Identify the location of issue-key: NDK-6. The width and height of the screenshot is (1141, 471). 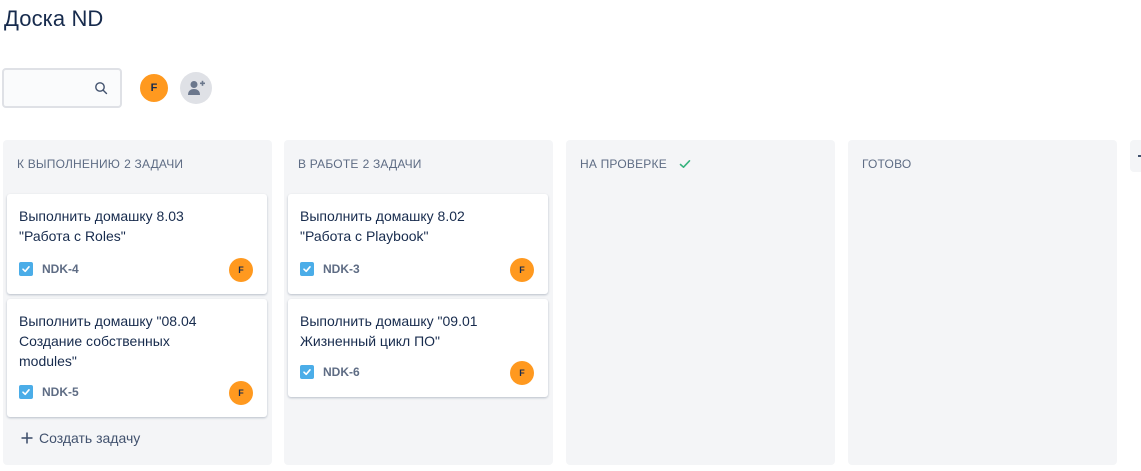
(341, 372).